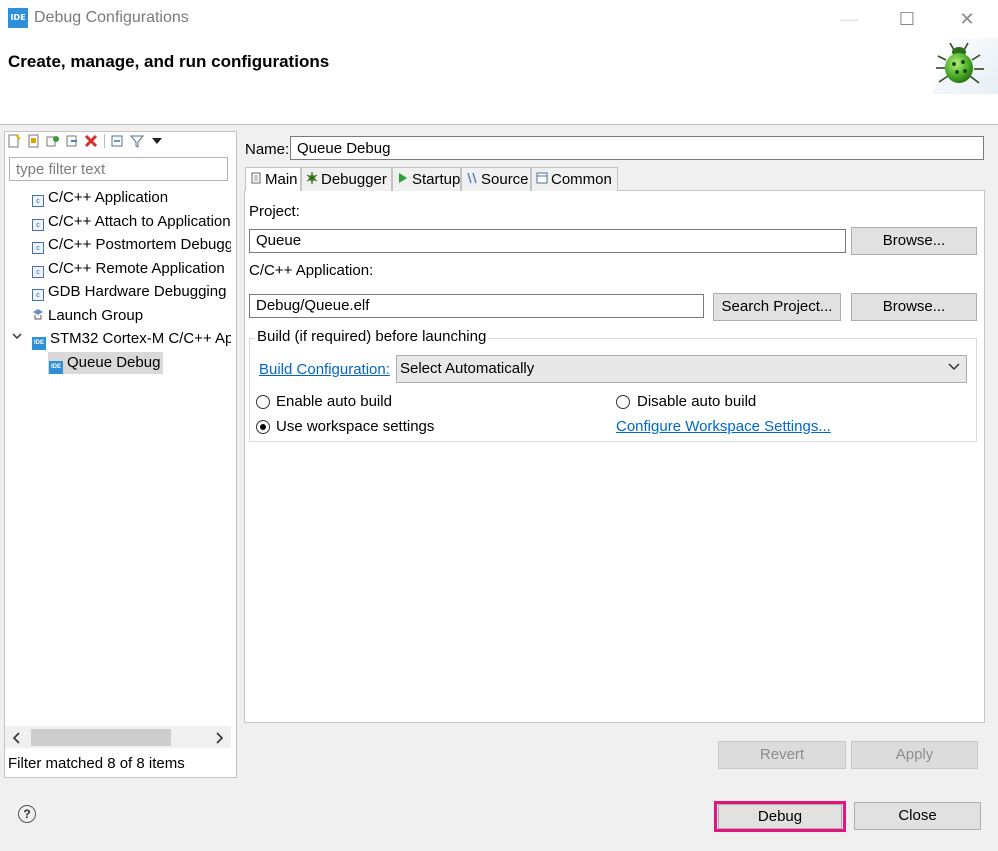 The width and height of the screenshot is (998, 851). I want to click on filter-status: Filter matched 8 of 8 items, so click(96, 763).